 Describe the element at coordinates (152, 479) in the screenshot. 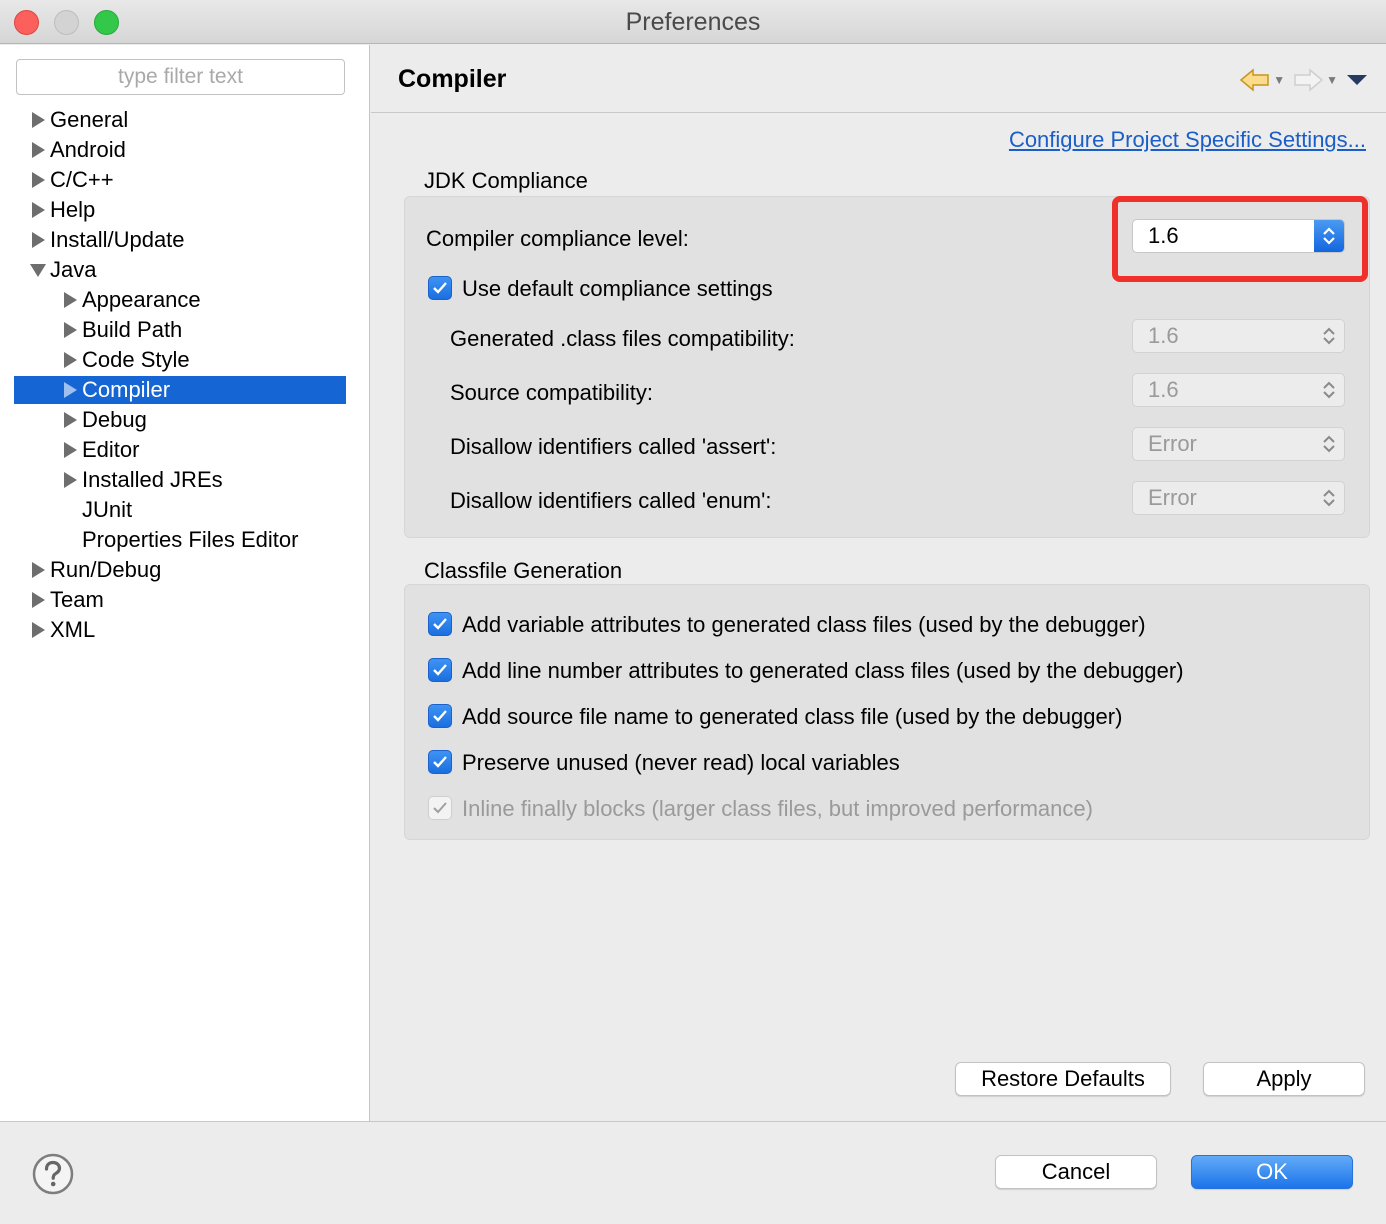

I see `tree-item-label: Installed JREs` at that location.